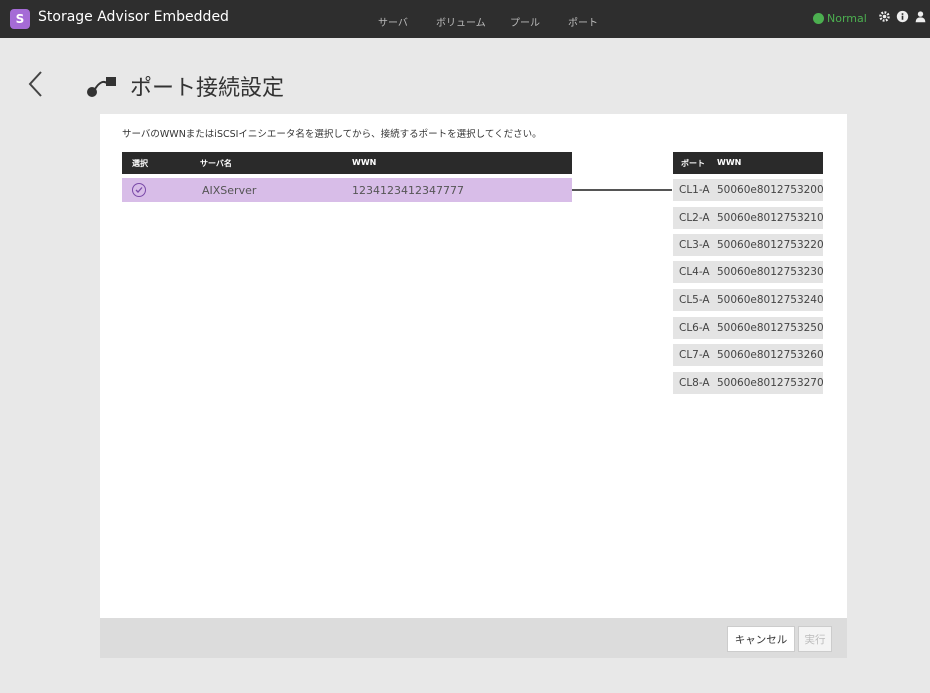  I want to click on port-item: CL1-A 50060e8012753200, so click(748, 190).